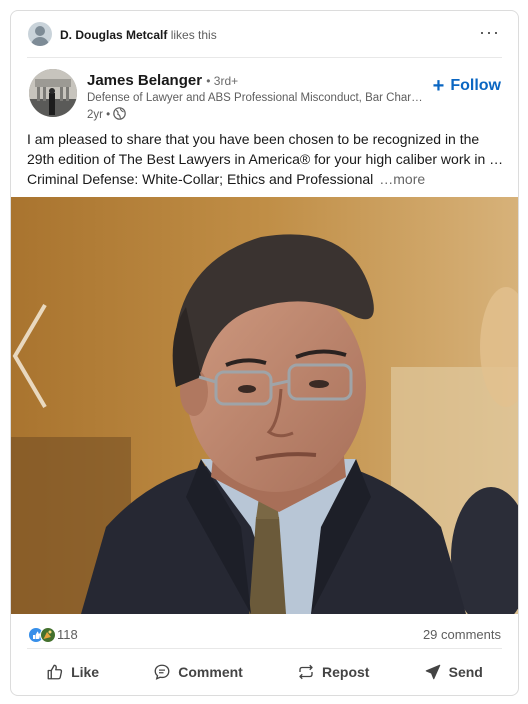 The height and width of the screenshot is (704, 528). Describe the element at coordinates (99, 115) in the screenshot. I see `post-timestamp: 2yr •` at that location.